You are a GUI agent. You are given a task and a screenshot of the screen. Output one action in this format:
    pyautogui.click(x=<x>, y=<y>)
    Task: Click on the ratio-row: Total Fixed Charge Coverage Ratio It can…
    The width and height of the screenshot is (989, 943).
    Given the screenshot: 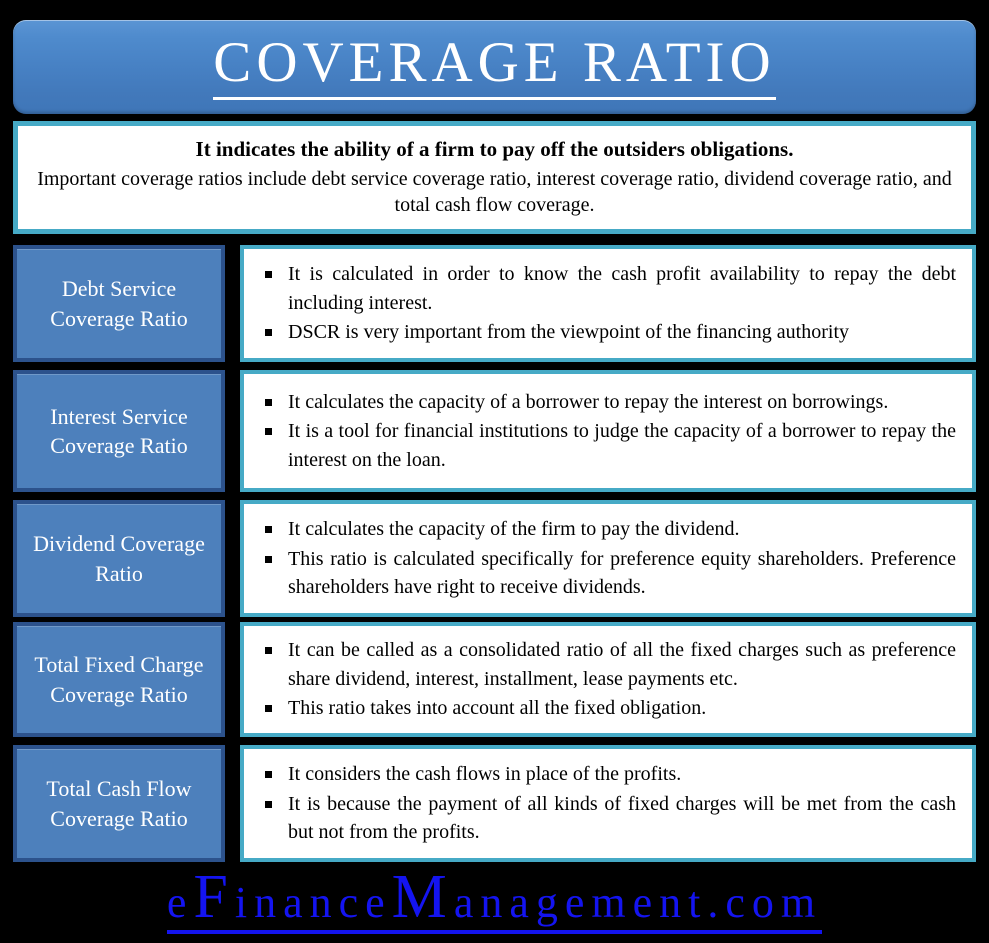 What is the action you would take?
    pyautogui.click(x=494, y=679)
    